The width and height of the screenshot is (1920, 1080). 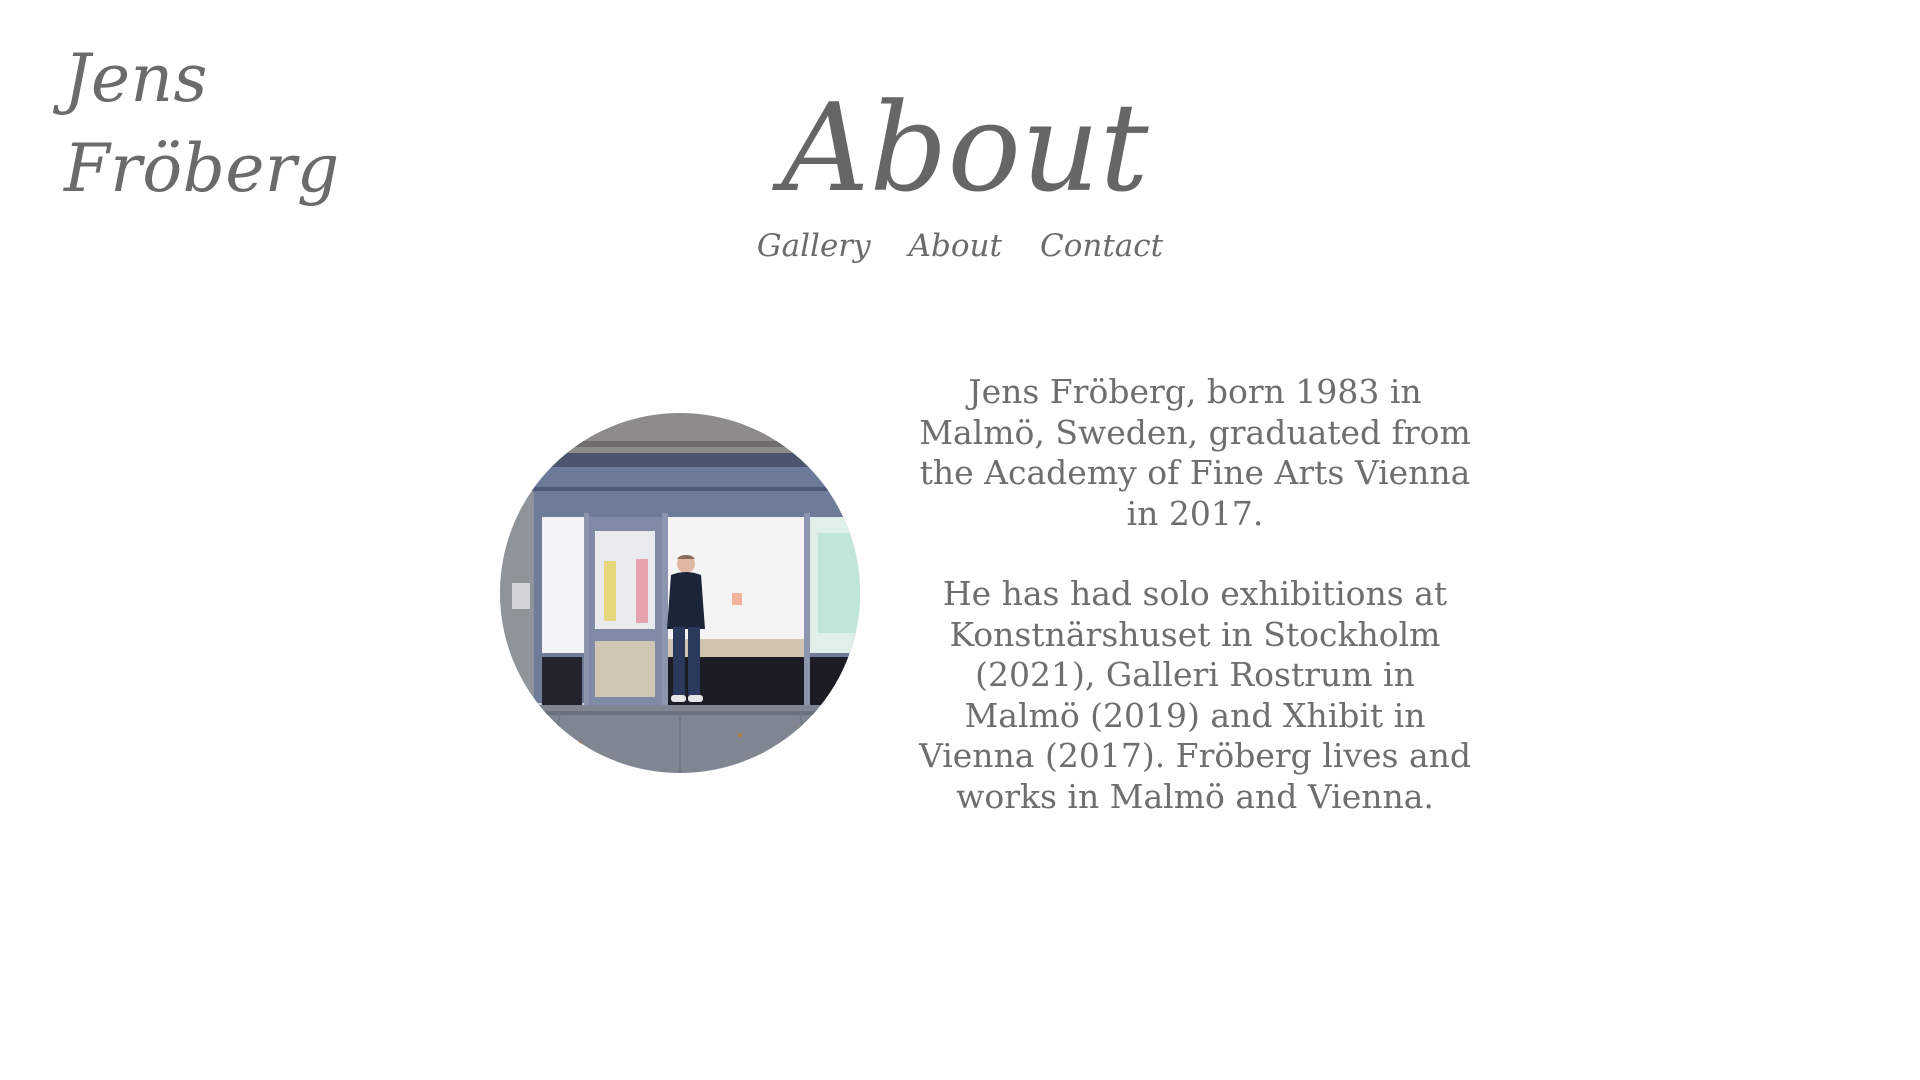 I want to click on nav-link-about: About, so click(x=955, y=246).